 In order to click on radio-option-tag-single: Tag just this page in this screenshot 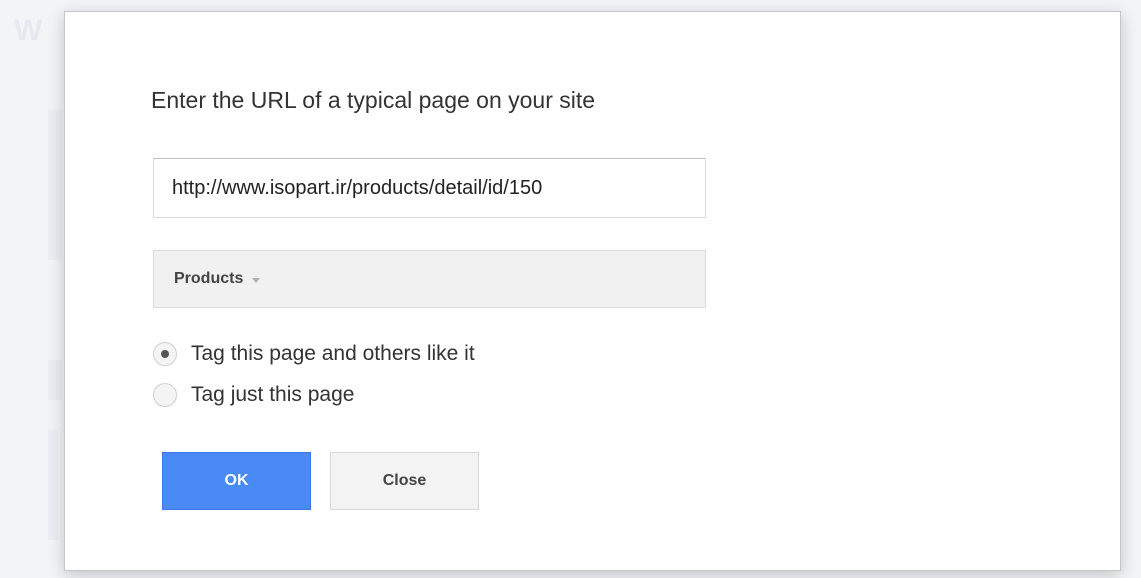, I will do `click(253, 395)`.